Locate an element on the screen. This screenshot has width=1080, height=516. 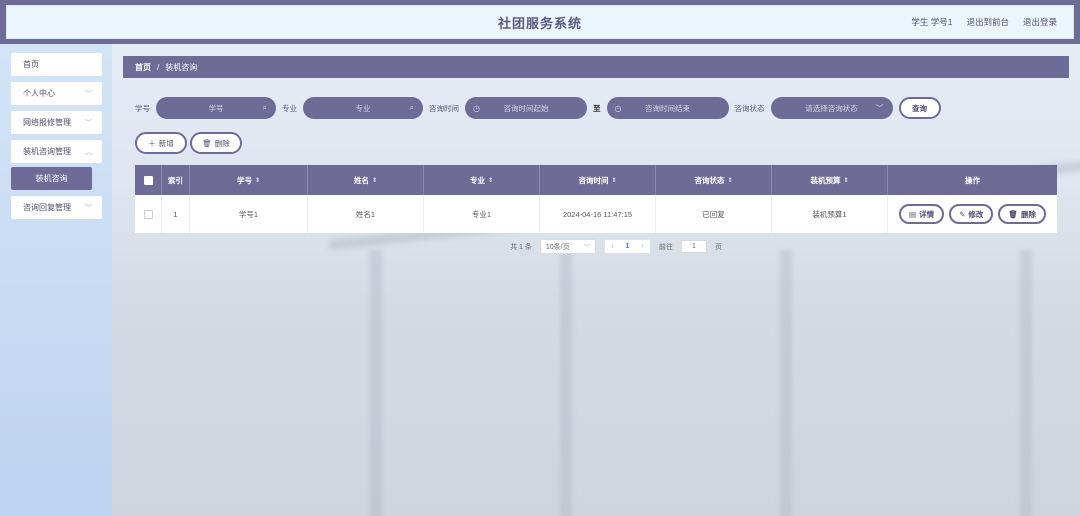
detail-button-label: 详情 is located at coordinates (927, 214).